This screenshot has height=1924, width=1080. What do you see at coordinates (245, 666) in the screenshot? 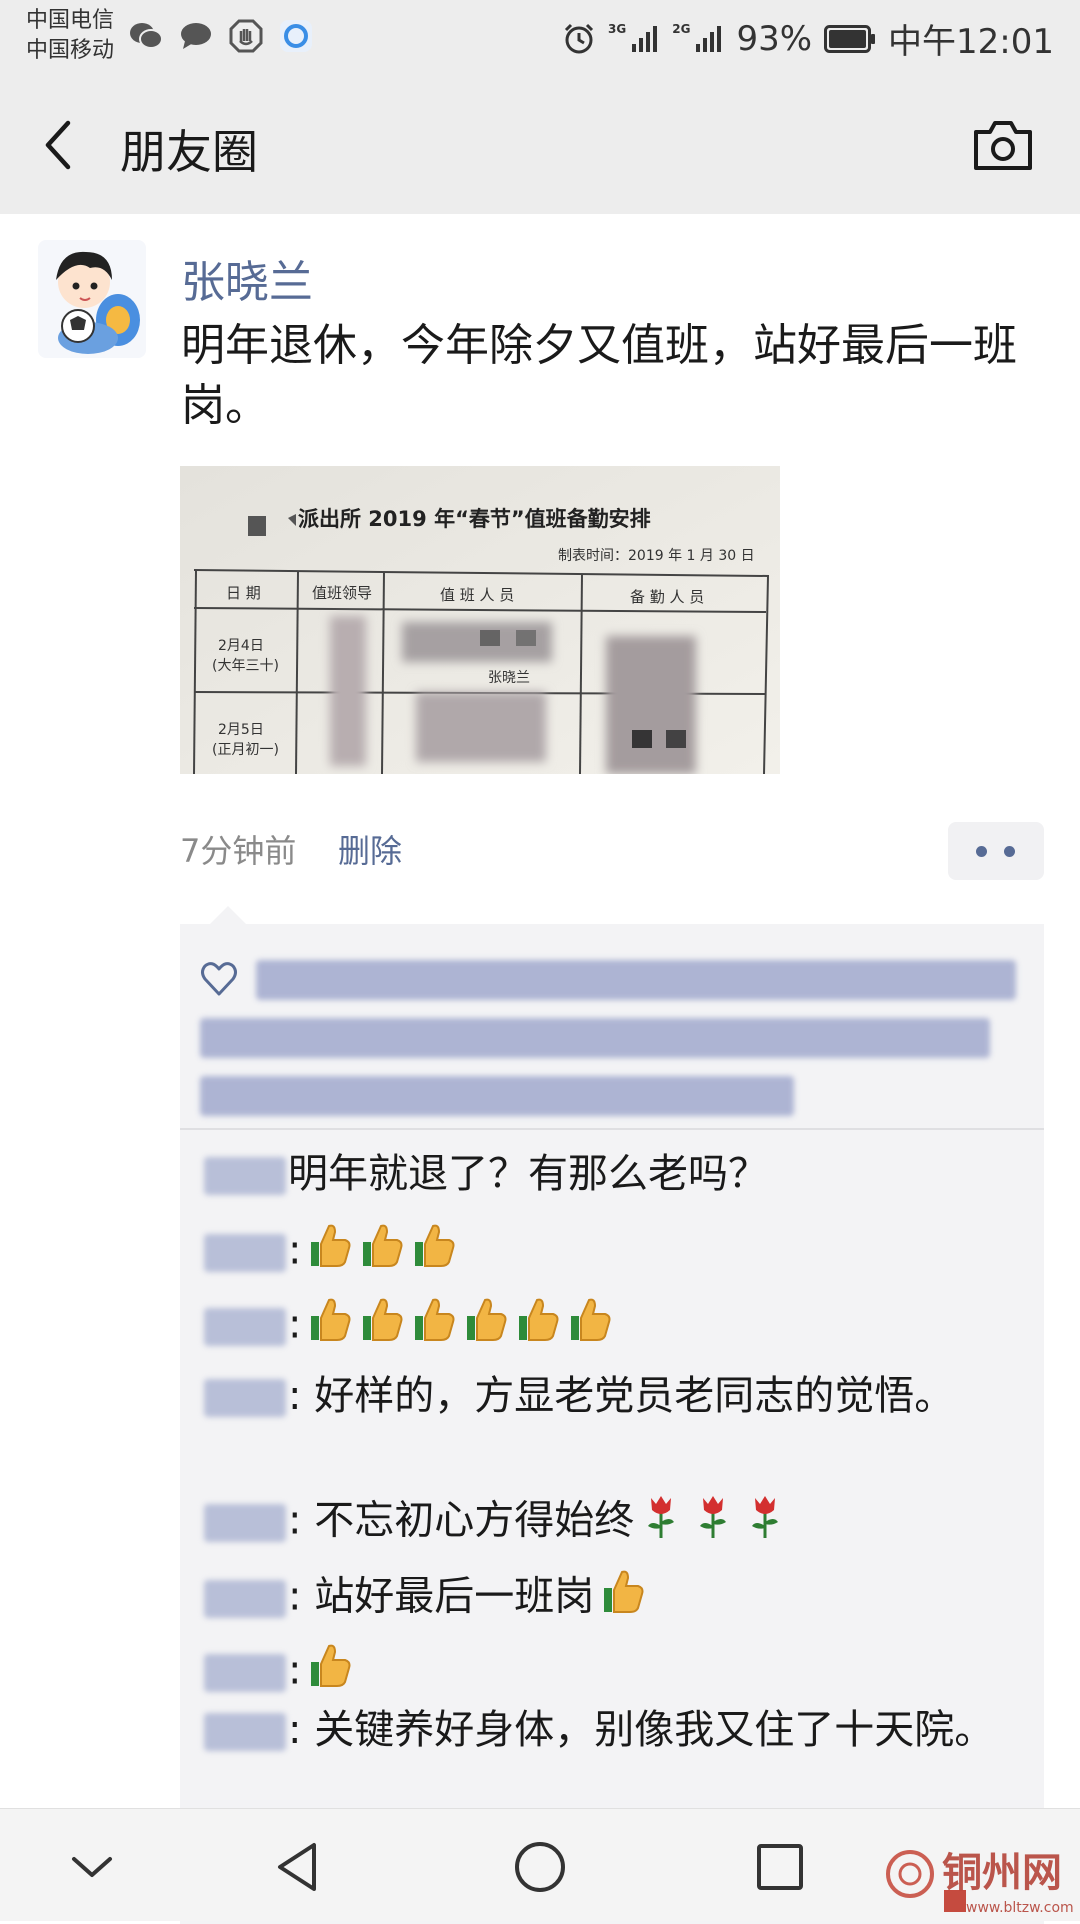
I see `photo-row1-sub: (大年三十)` at bounding box center [245, 666].